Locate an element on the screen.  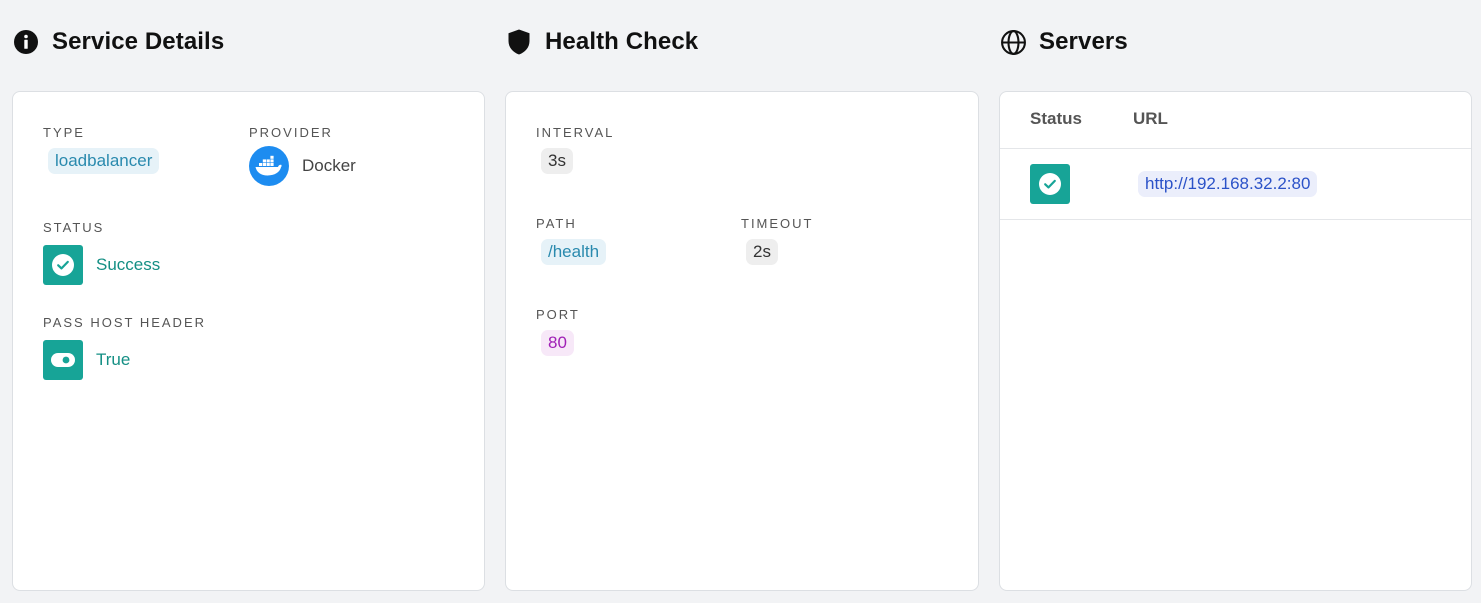
pass-host-header-field: PASS HOST HEADER True is located at coordinates (124, 347).